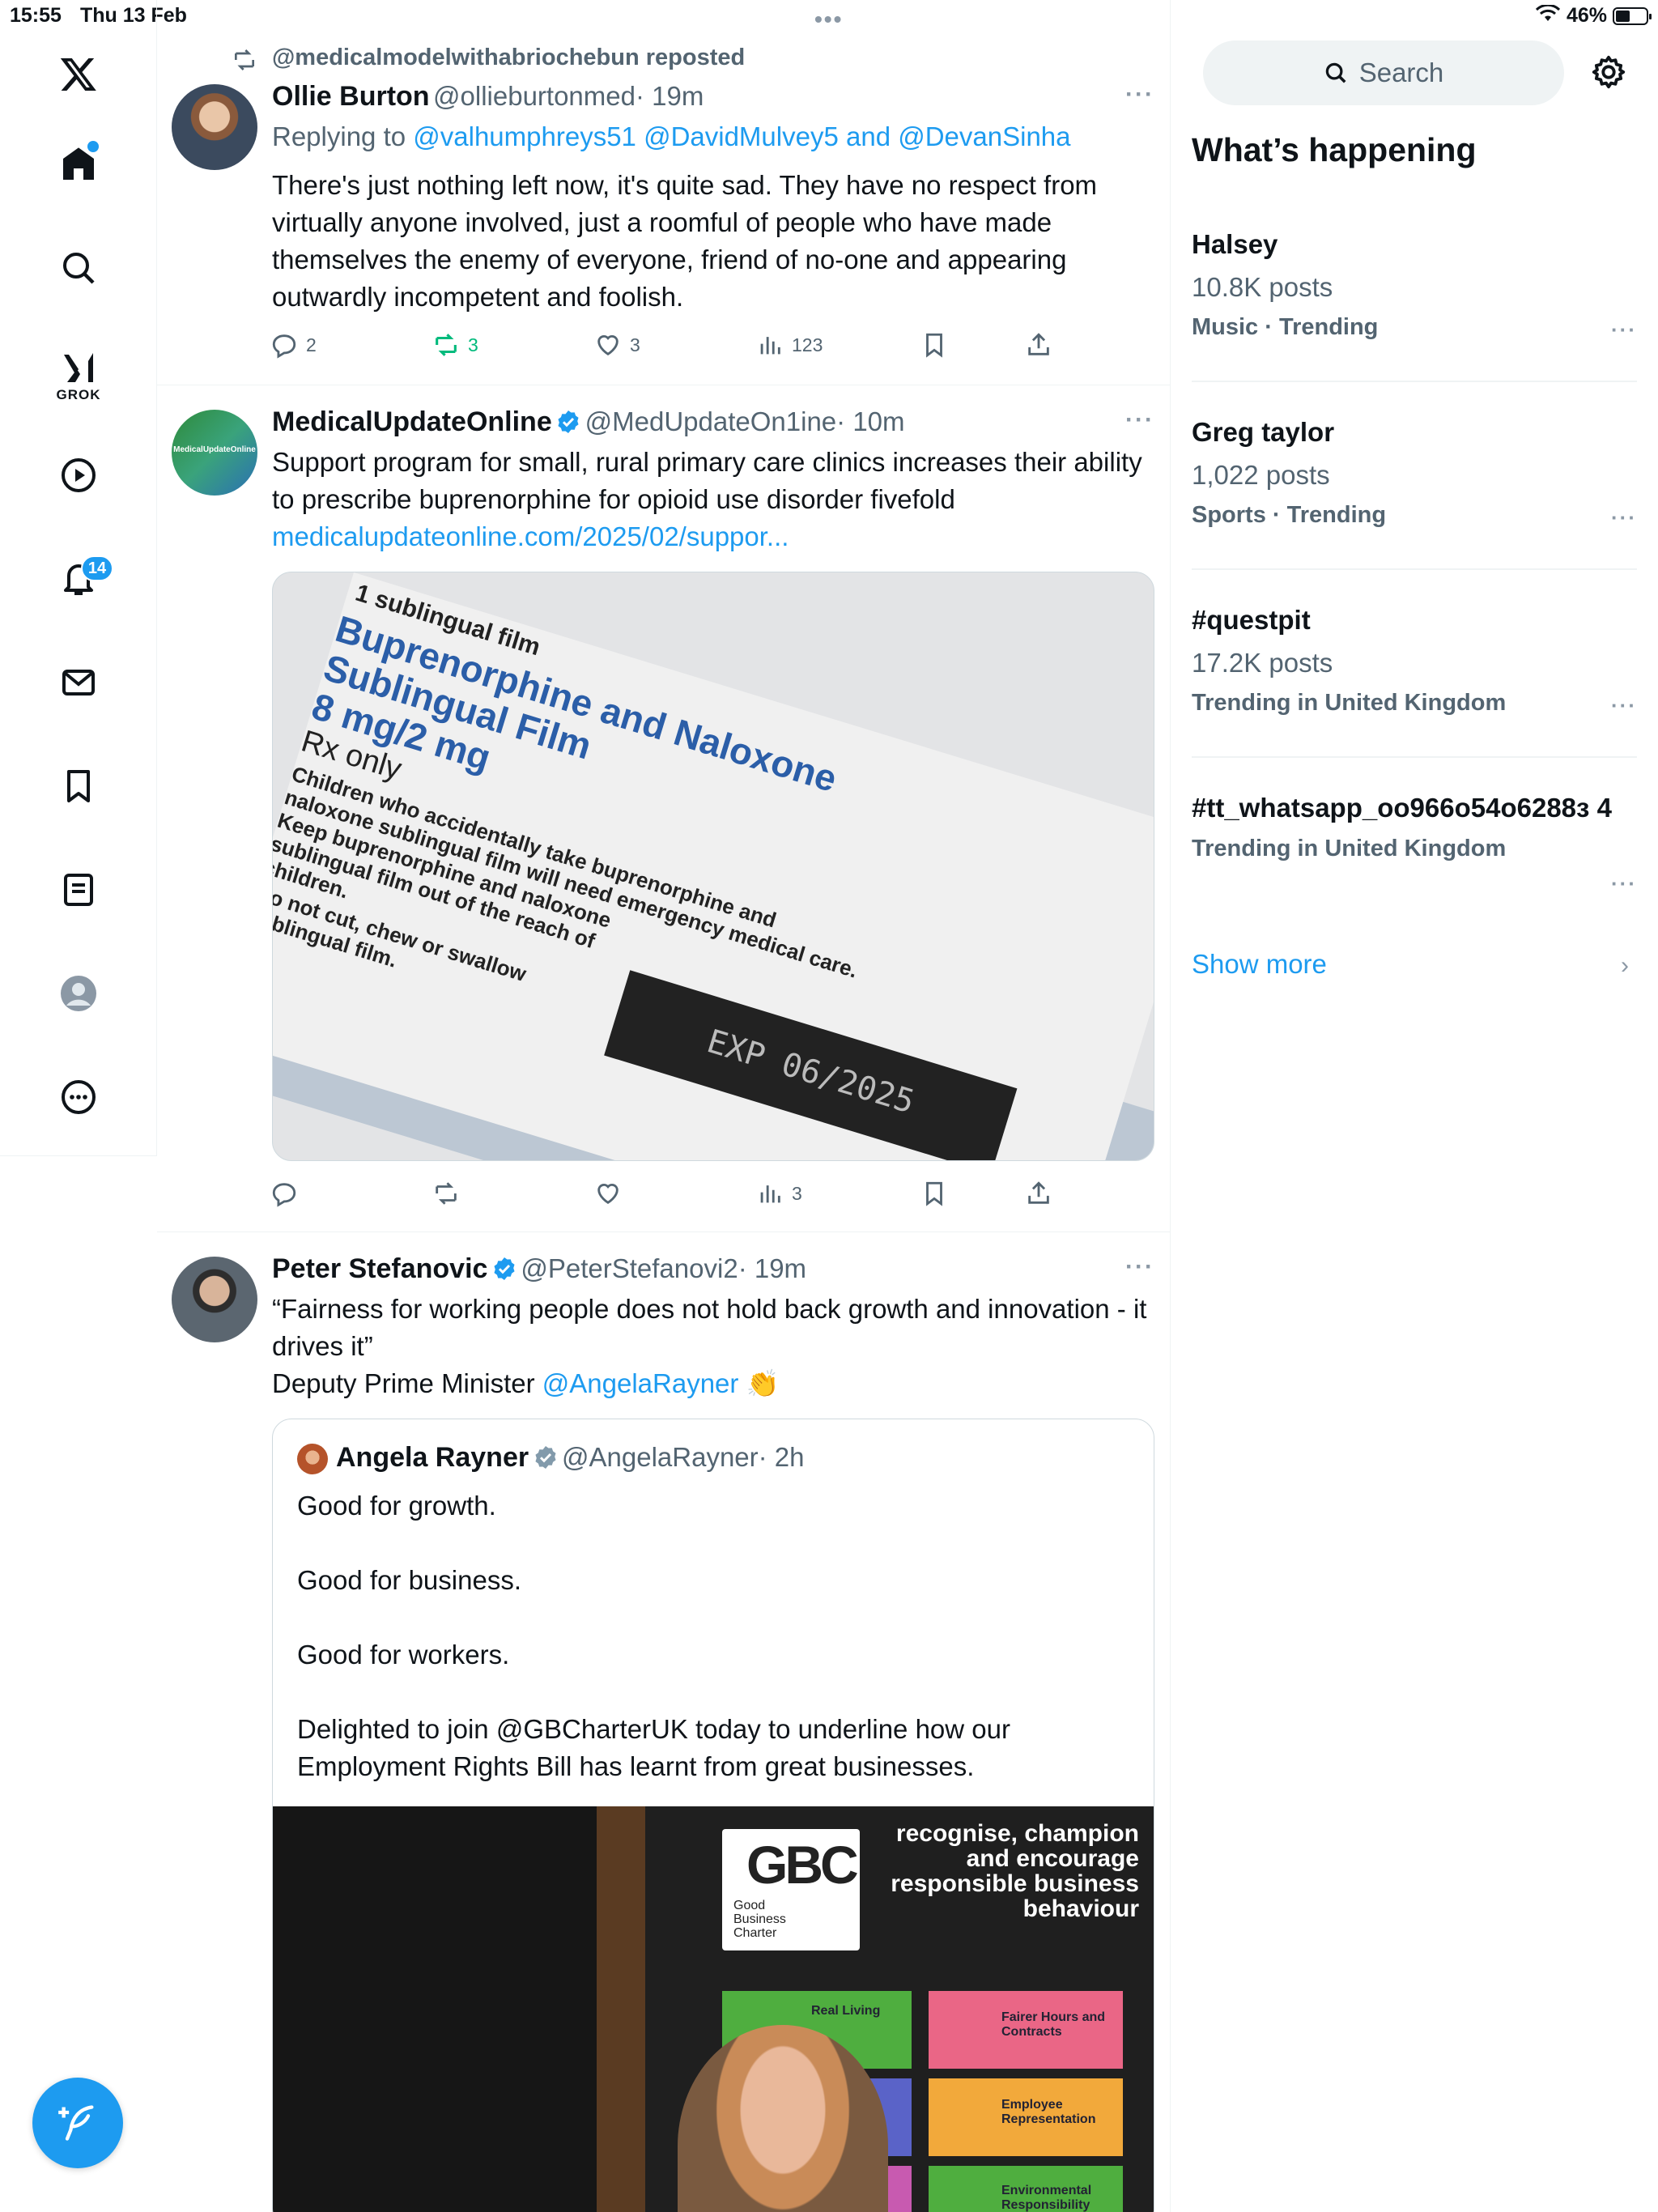 The image size is (1658, 2212). What do you see at coordinates (78, 994) in the screenshot?
I see `profile-icon` at bounding box center [78, 994].